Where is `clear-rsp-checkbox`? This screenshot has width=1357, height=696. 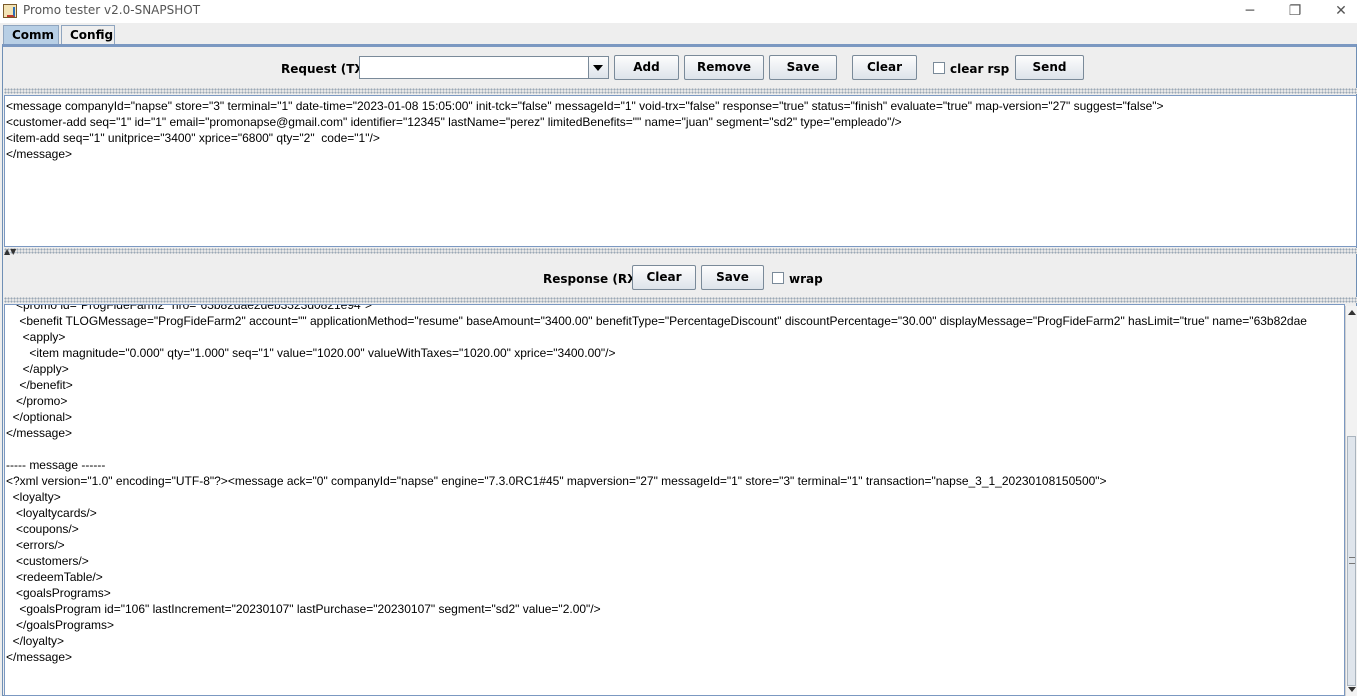
clear-rsp-checkbox is located at coordinates (939, 68).